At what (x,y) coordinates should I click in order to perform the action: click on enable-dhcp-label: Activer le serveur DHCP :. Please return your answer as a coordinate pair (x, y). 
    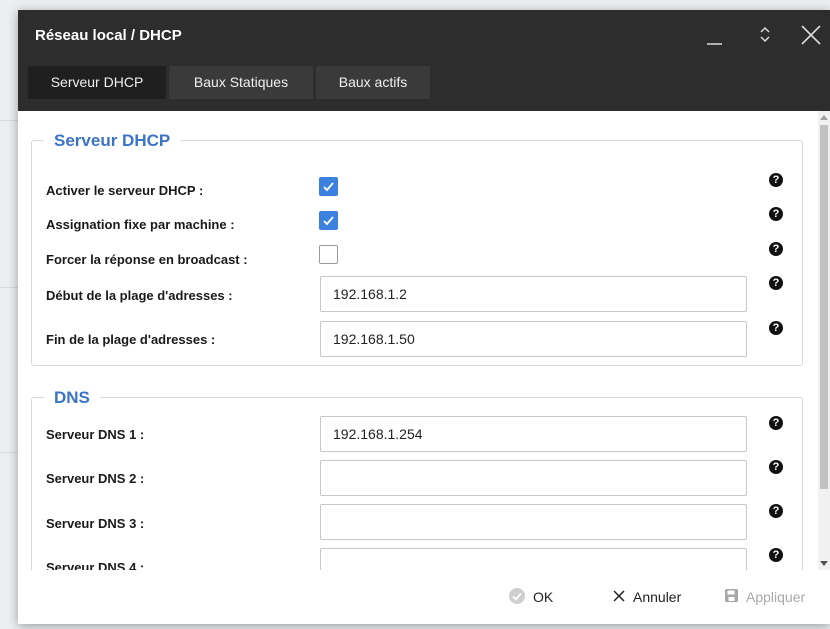
    Looking at the image, I should click on (125, 190).